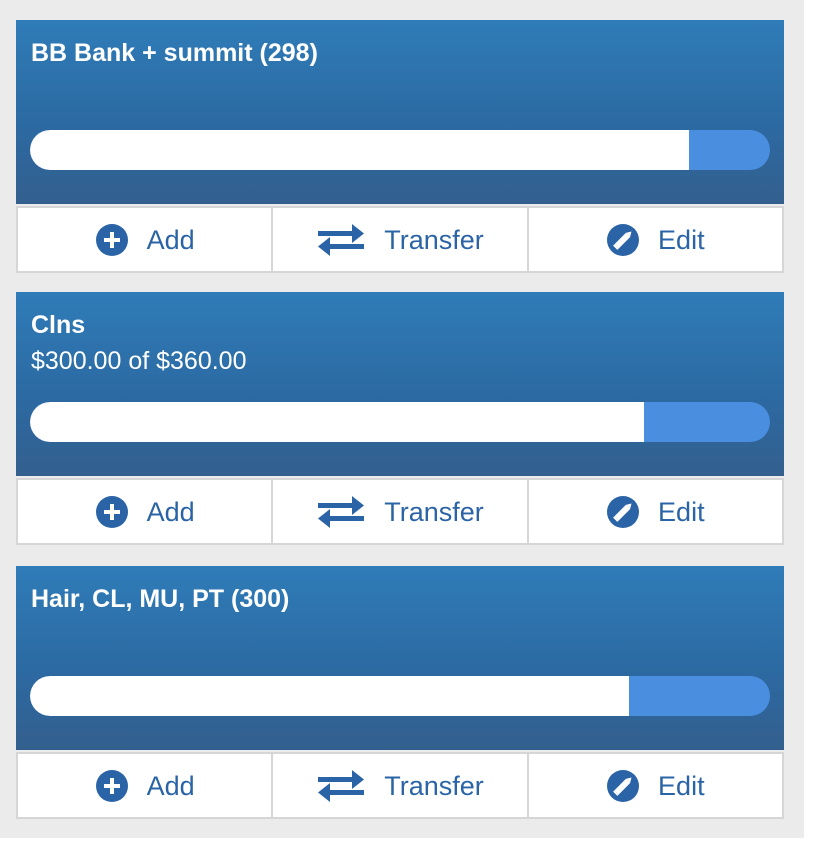  What do you see at coordinates (58, 325) in the screenshot?
I see `envelope-title: Clns` at bounding box center [58, 325].